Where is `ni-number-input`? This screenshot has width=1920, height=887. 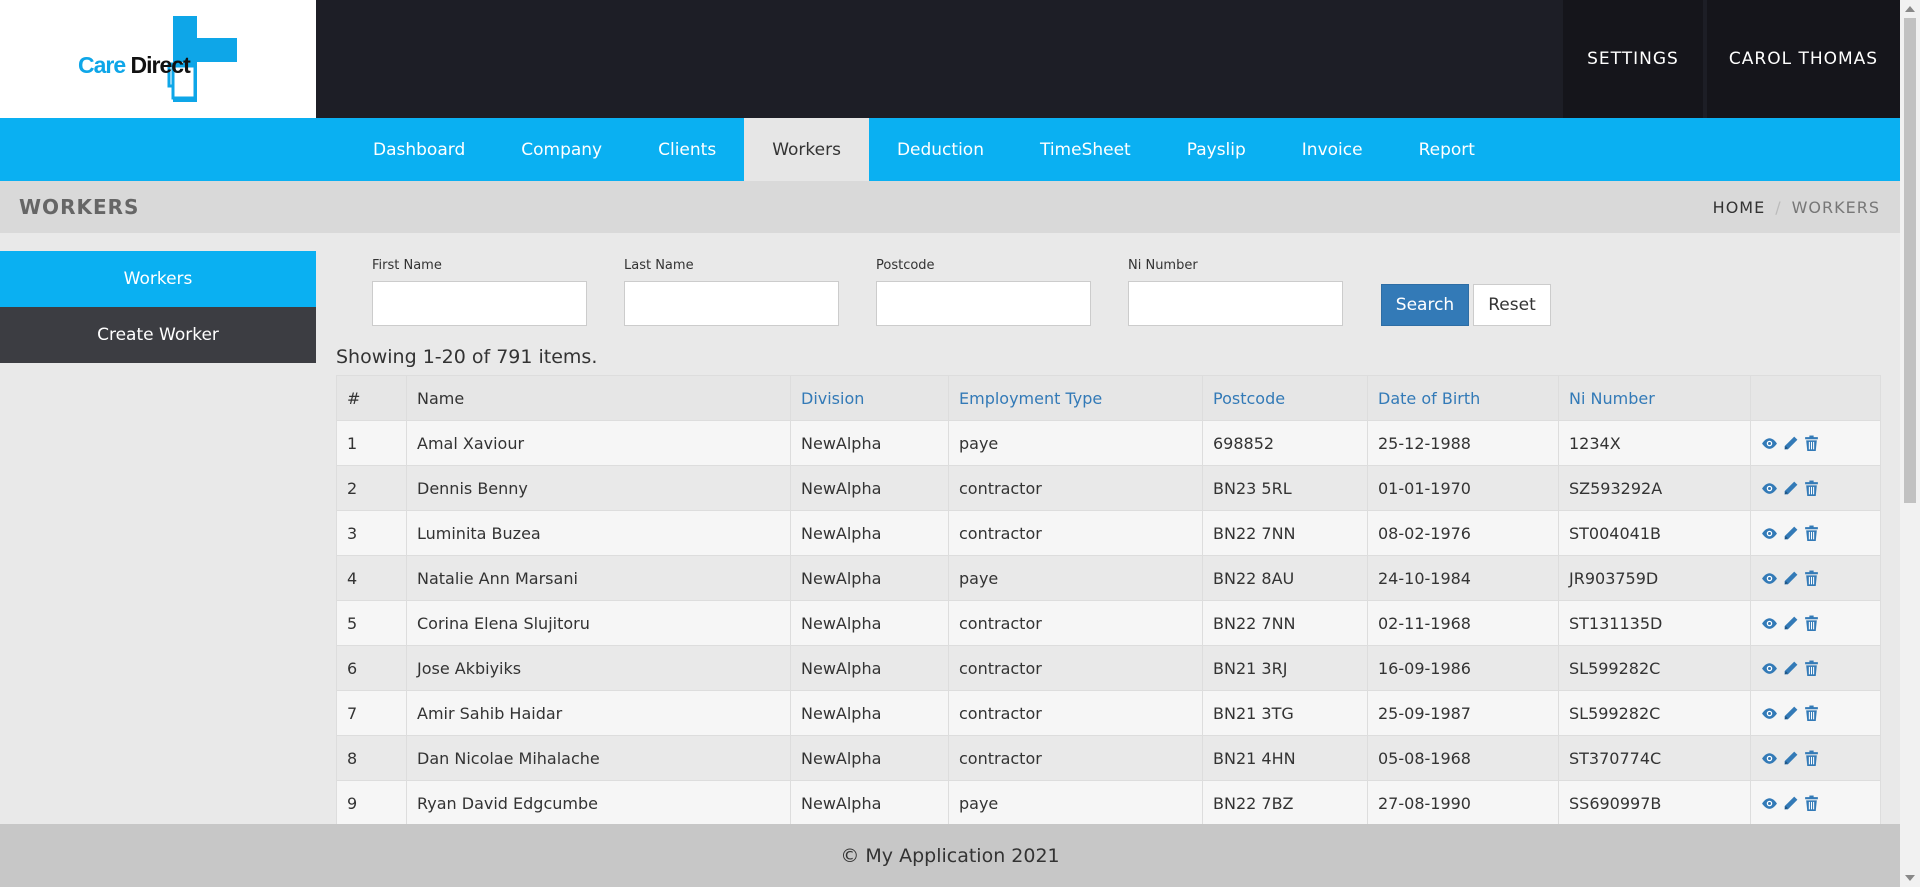
ni-number-input is located at coordinates (1235, 303).